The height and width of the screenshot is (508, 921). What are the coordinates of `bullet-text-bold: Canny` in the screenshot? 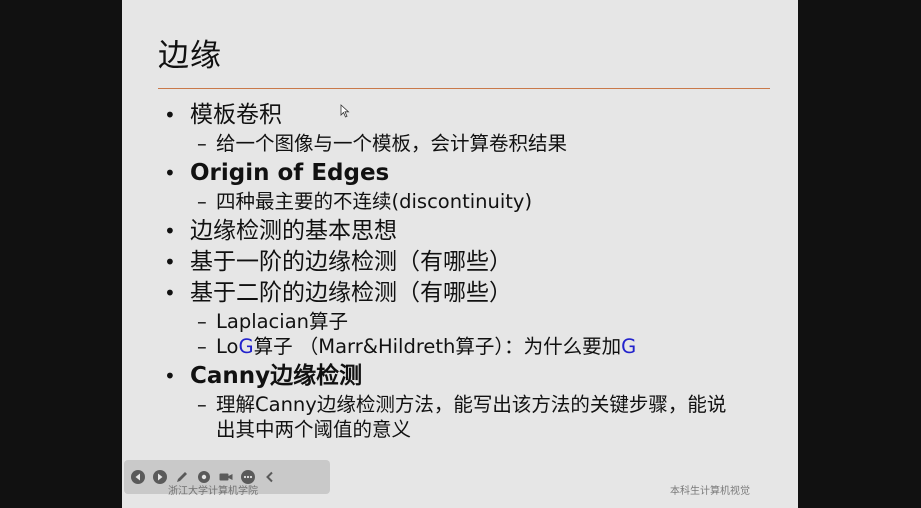 It's located at (230, 376).